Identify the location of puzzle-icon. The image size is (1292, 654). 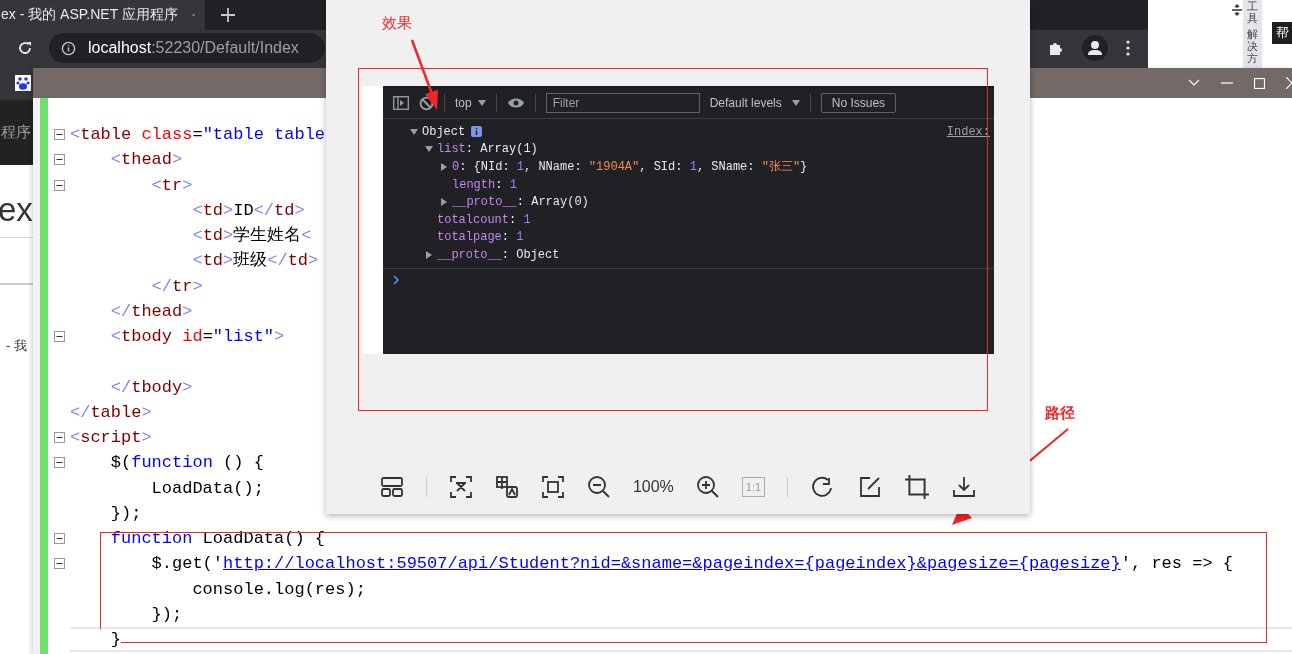
(1056, 48).